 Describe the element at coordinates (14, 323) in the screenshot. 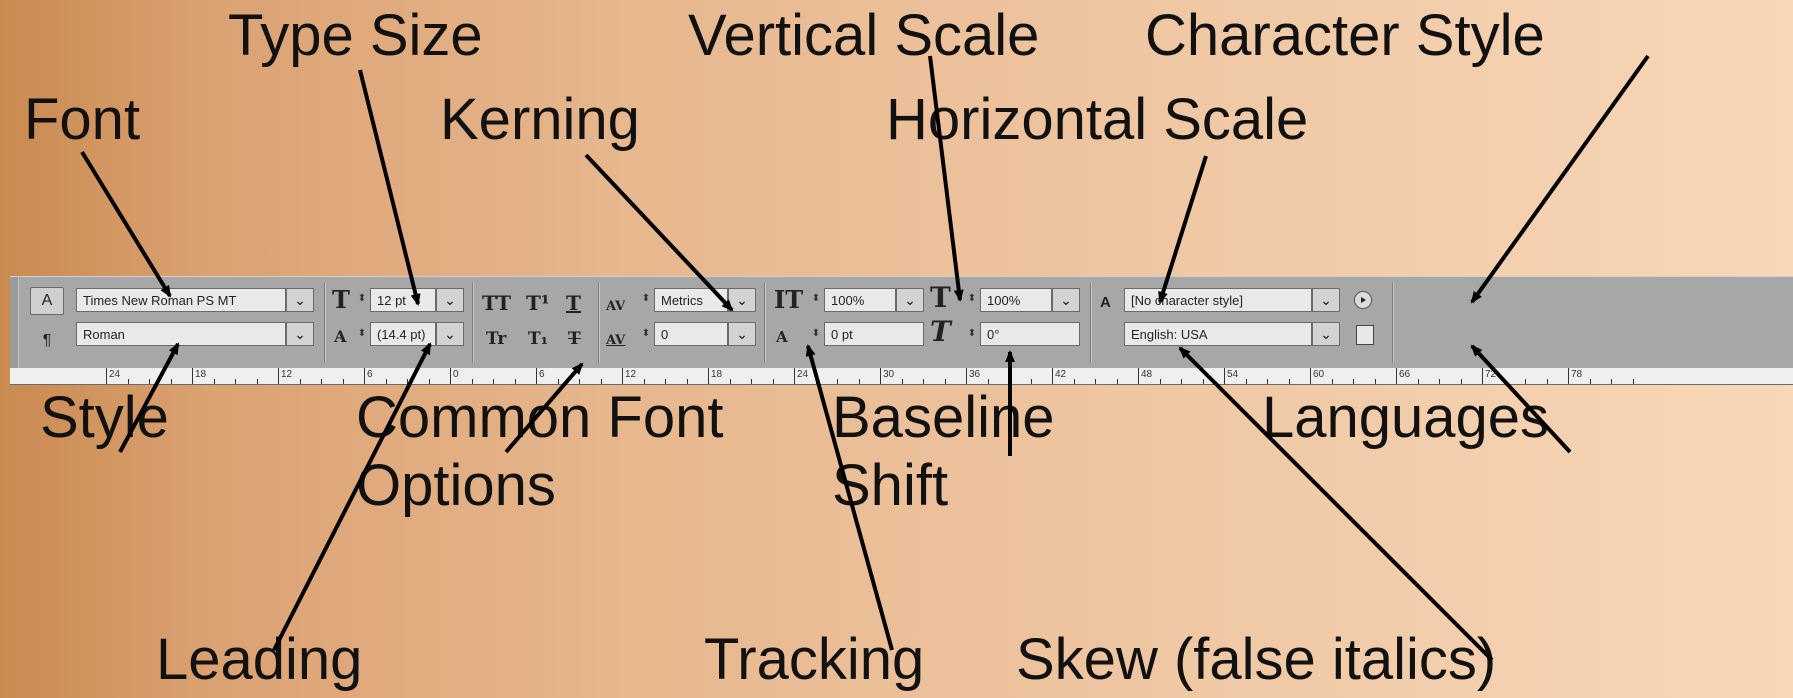

I see `panel-grip` at that location.